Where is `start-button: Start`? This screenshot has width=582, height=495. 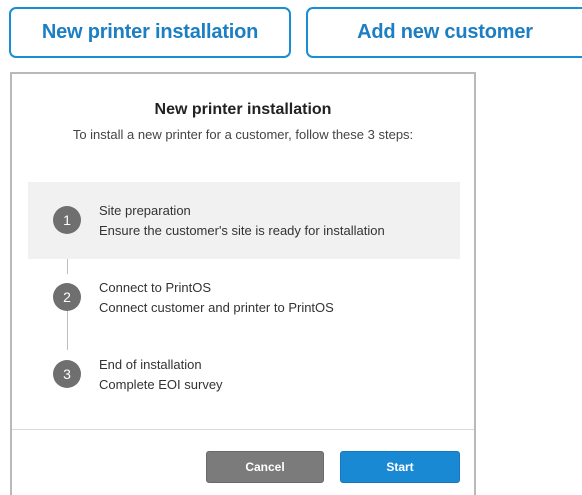 start-button: Start is located at coordinates (400, 467).